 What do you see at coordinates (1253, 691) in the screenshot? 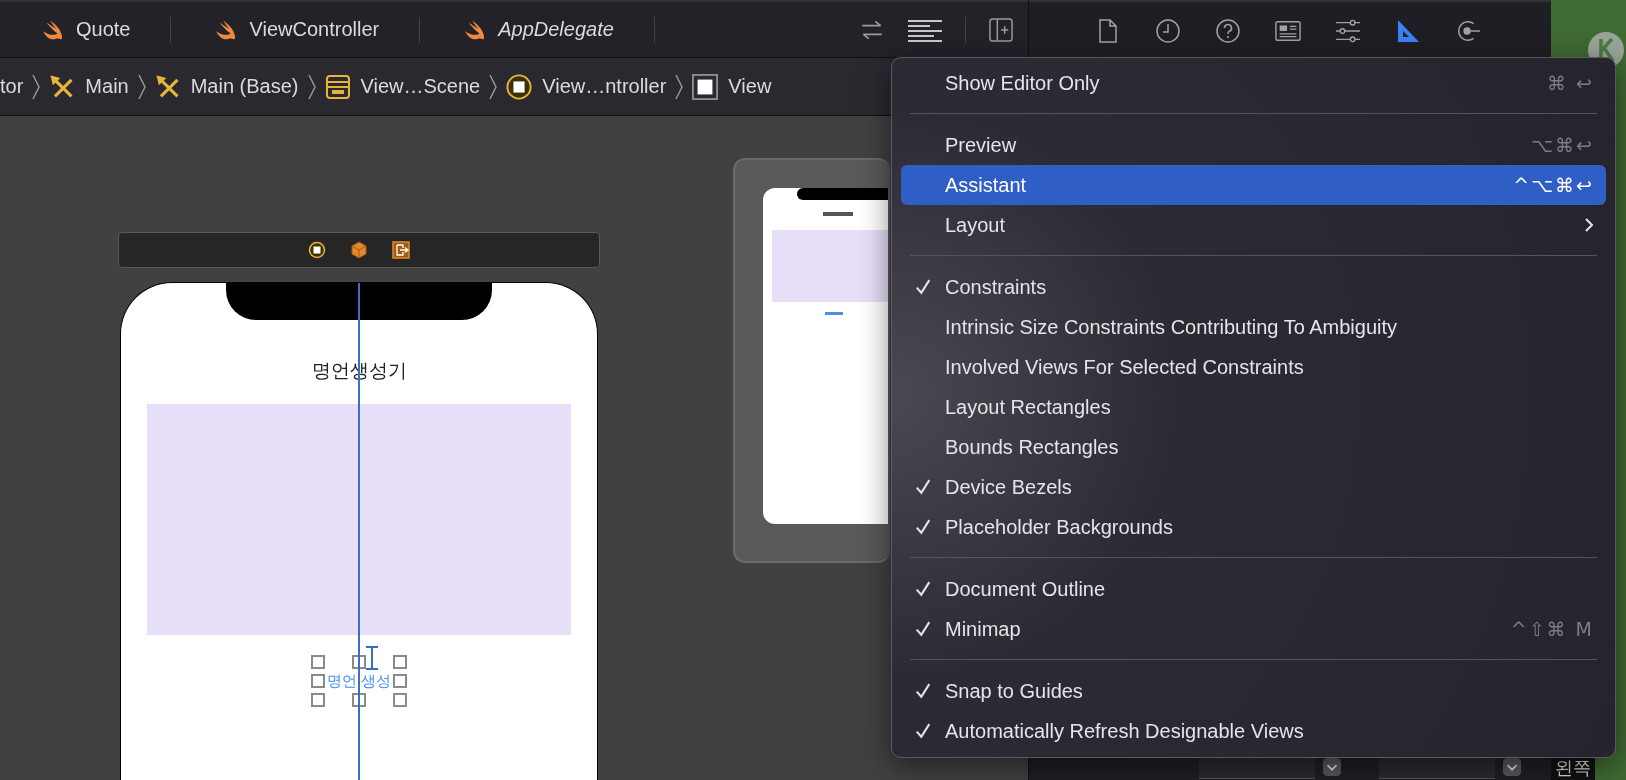
I see `menu-item: Snap to Guides` at bounding box center [1253, 691].